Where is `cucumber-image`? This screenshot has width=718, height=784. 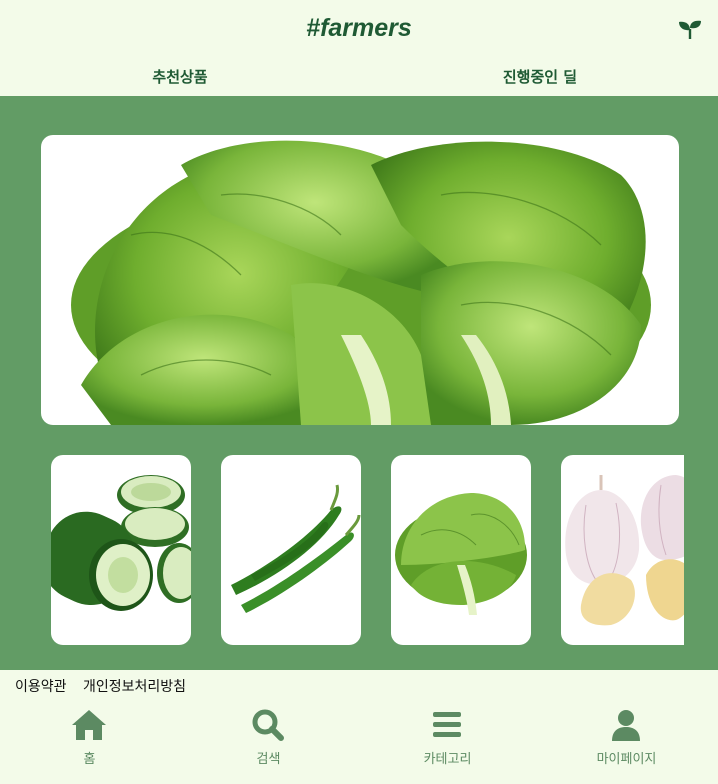
cucumber-image is located at coordinates (121, 543).